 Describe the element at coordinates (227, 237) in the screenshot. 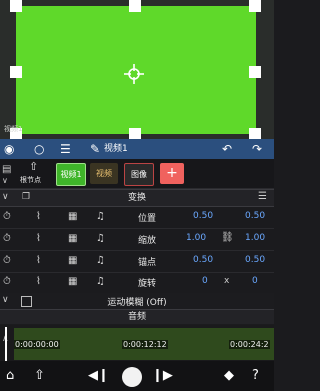

I see `link-icon: ⛓` at that location.